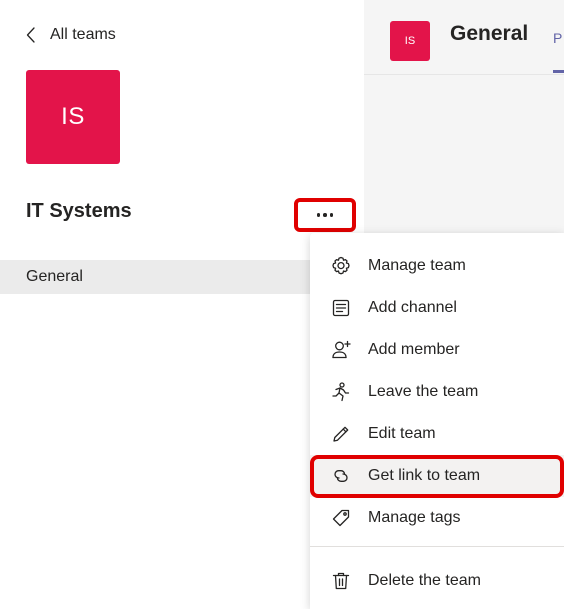  I want to click on tab-posts: P, so click(557, 38).